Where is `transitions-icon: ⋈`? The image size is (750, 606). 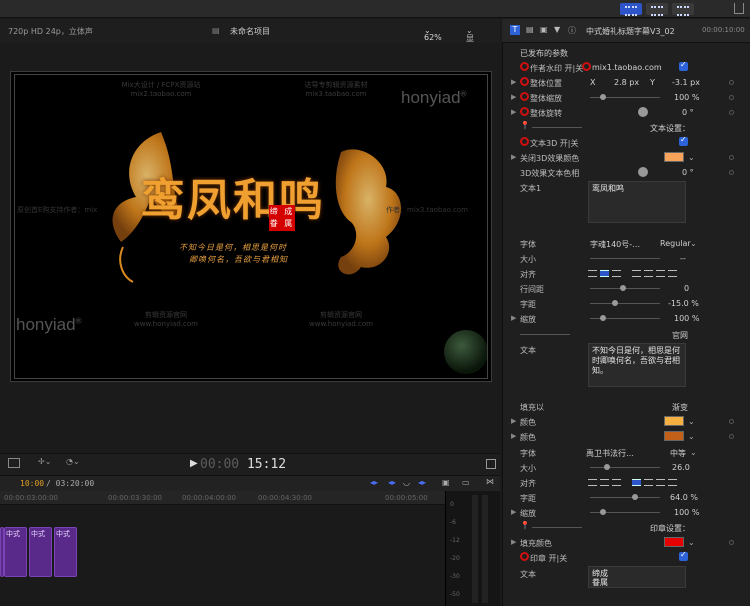
transitions-icon: ⋈ is located at coordinates (490, 481).